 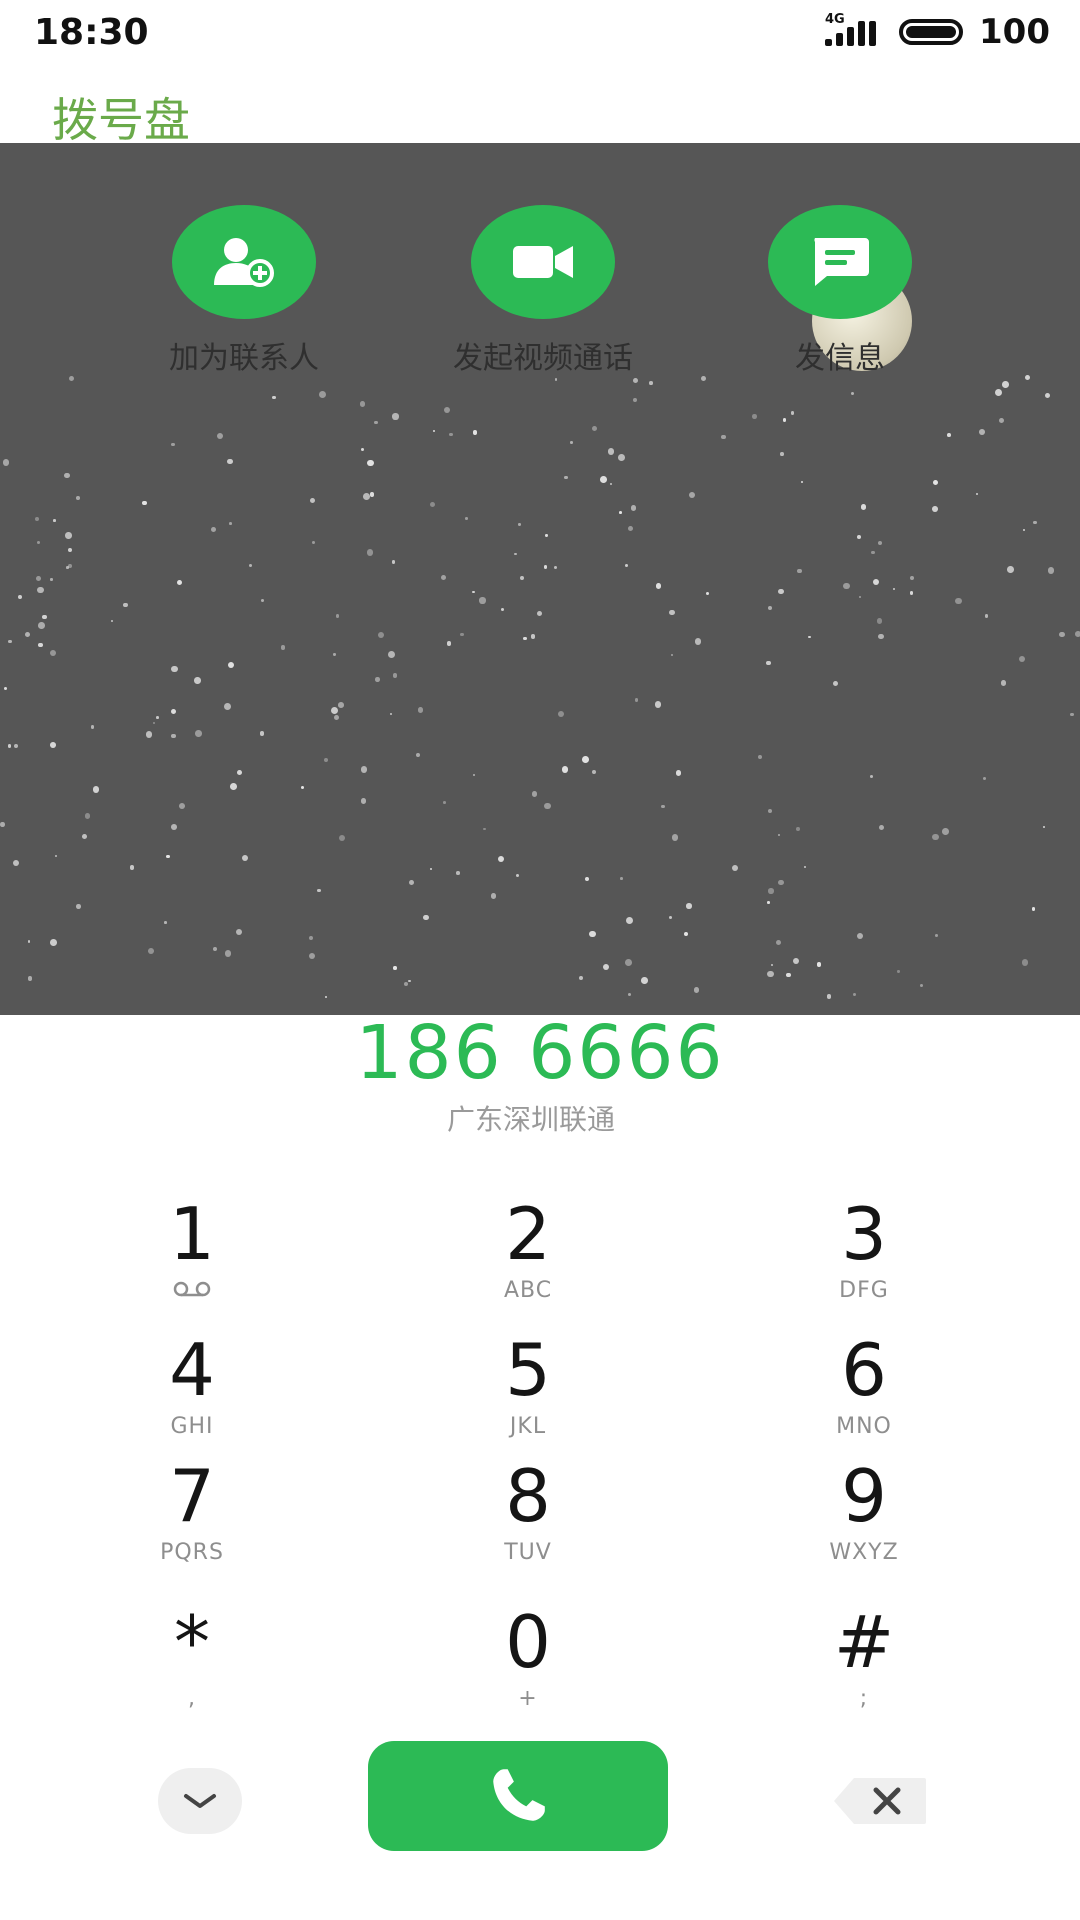 I want to click on key-digit: 3, so click(x=864, y=1234).